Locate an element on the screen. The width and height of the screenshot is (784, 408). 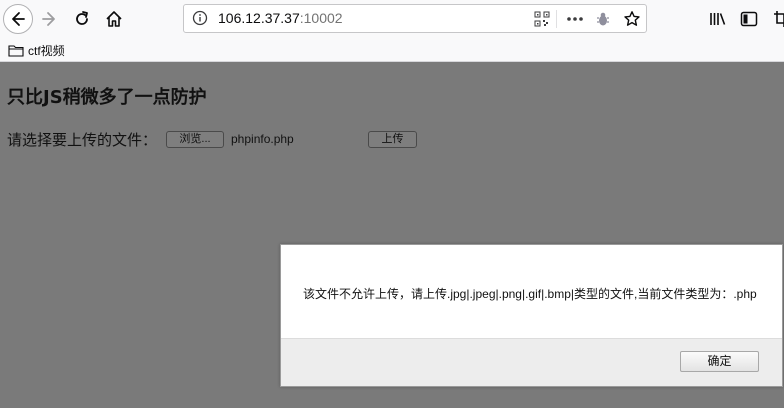
back-icon is located at coordinates (18, 19).